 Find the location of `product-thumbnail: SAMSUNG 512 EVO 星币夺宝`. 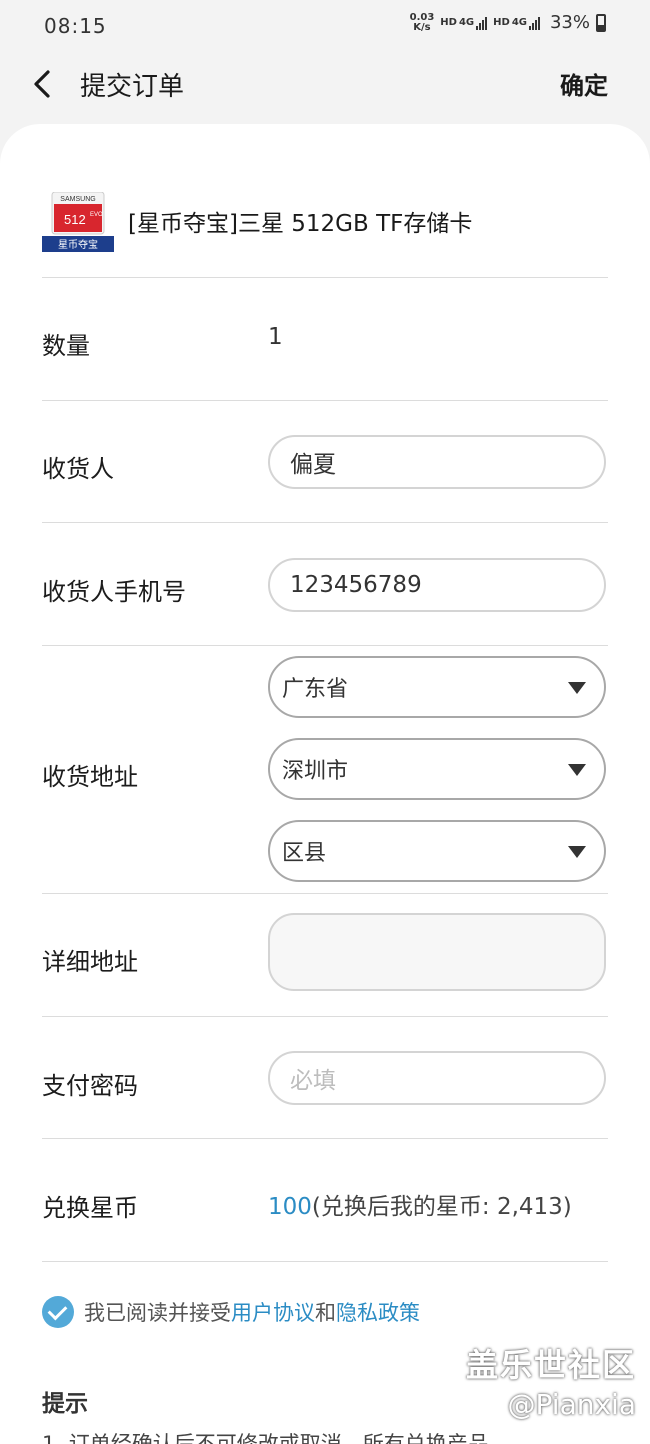

product-thumbnail: SAMSUNG 512 EVO 星币夺宝 is located at coordinates (78, 222).